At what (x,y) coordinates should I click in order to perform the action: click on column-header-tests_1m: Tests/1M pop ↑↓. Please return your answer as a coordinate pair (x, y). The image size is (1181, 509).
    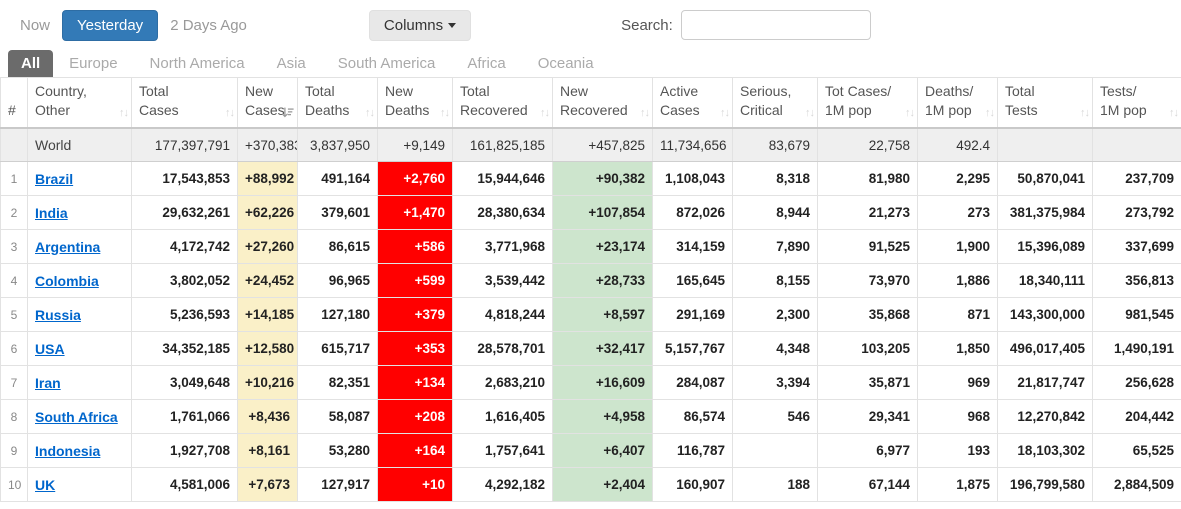
    Looking at the image, I should click on (1136, 102).